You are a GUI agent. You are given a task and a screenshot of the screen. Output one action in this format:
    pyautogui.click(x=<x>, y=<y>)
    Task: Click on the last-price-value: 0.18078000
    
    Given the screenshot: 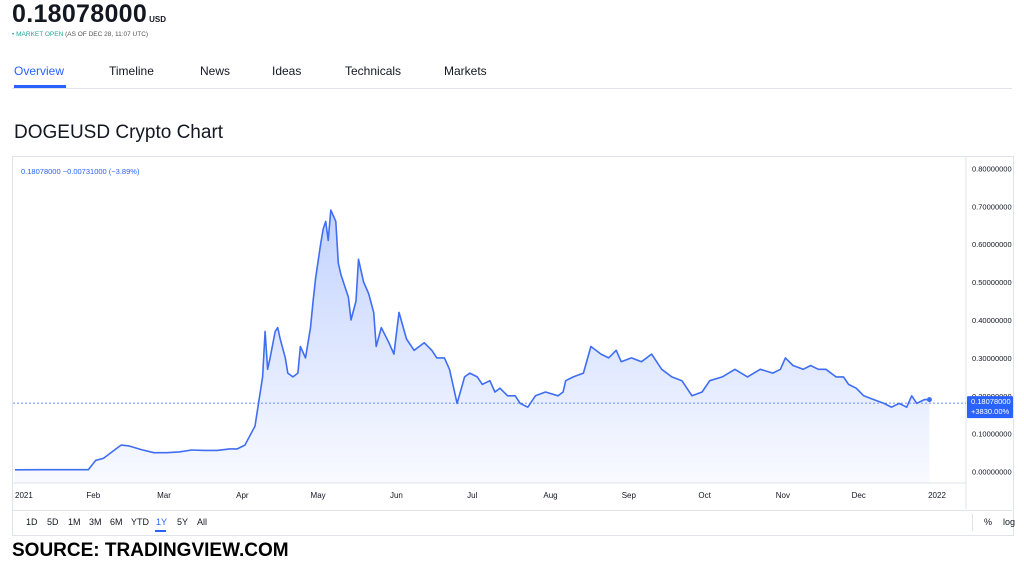 What is the action you would take?
    pyautogui.click(x=991, y=401)
    